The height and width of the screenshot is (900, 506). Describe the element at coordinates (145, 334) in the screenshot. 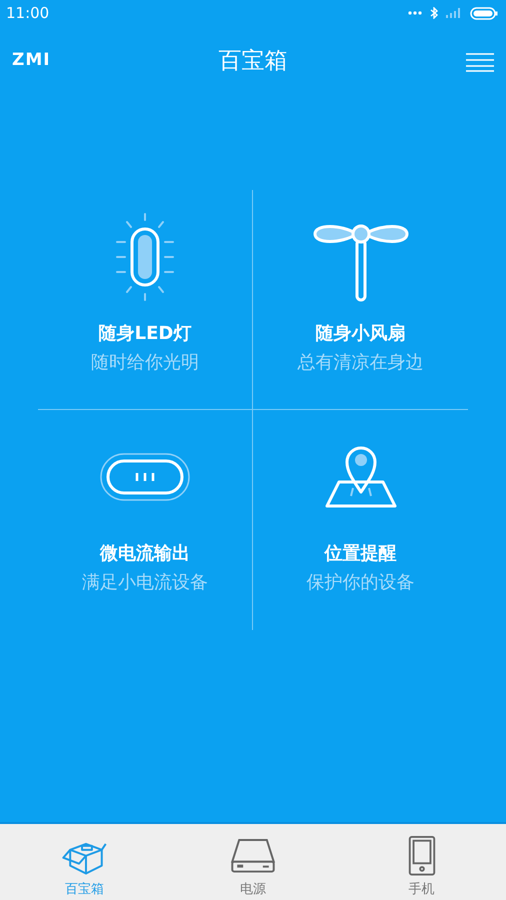

I see `tile-title: 随身LED灯` at that location.